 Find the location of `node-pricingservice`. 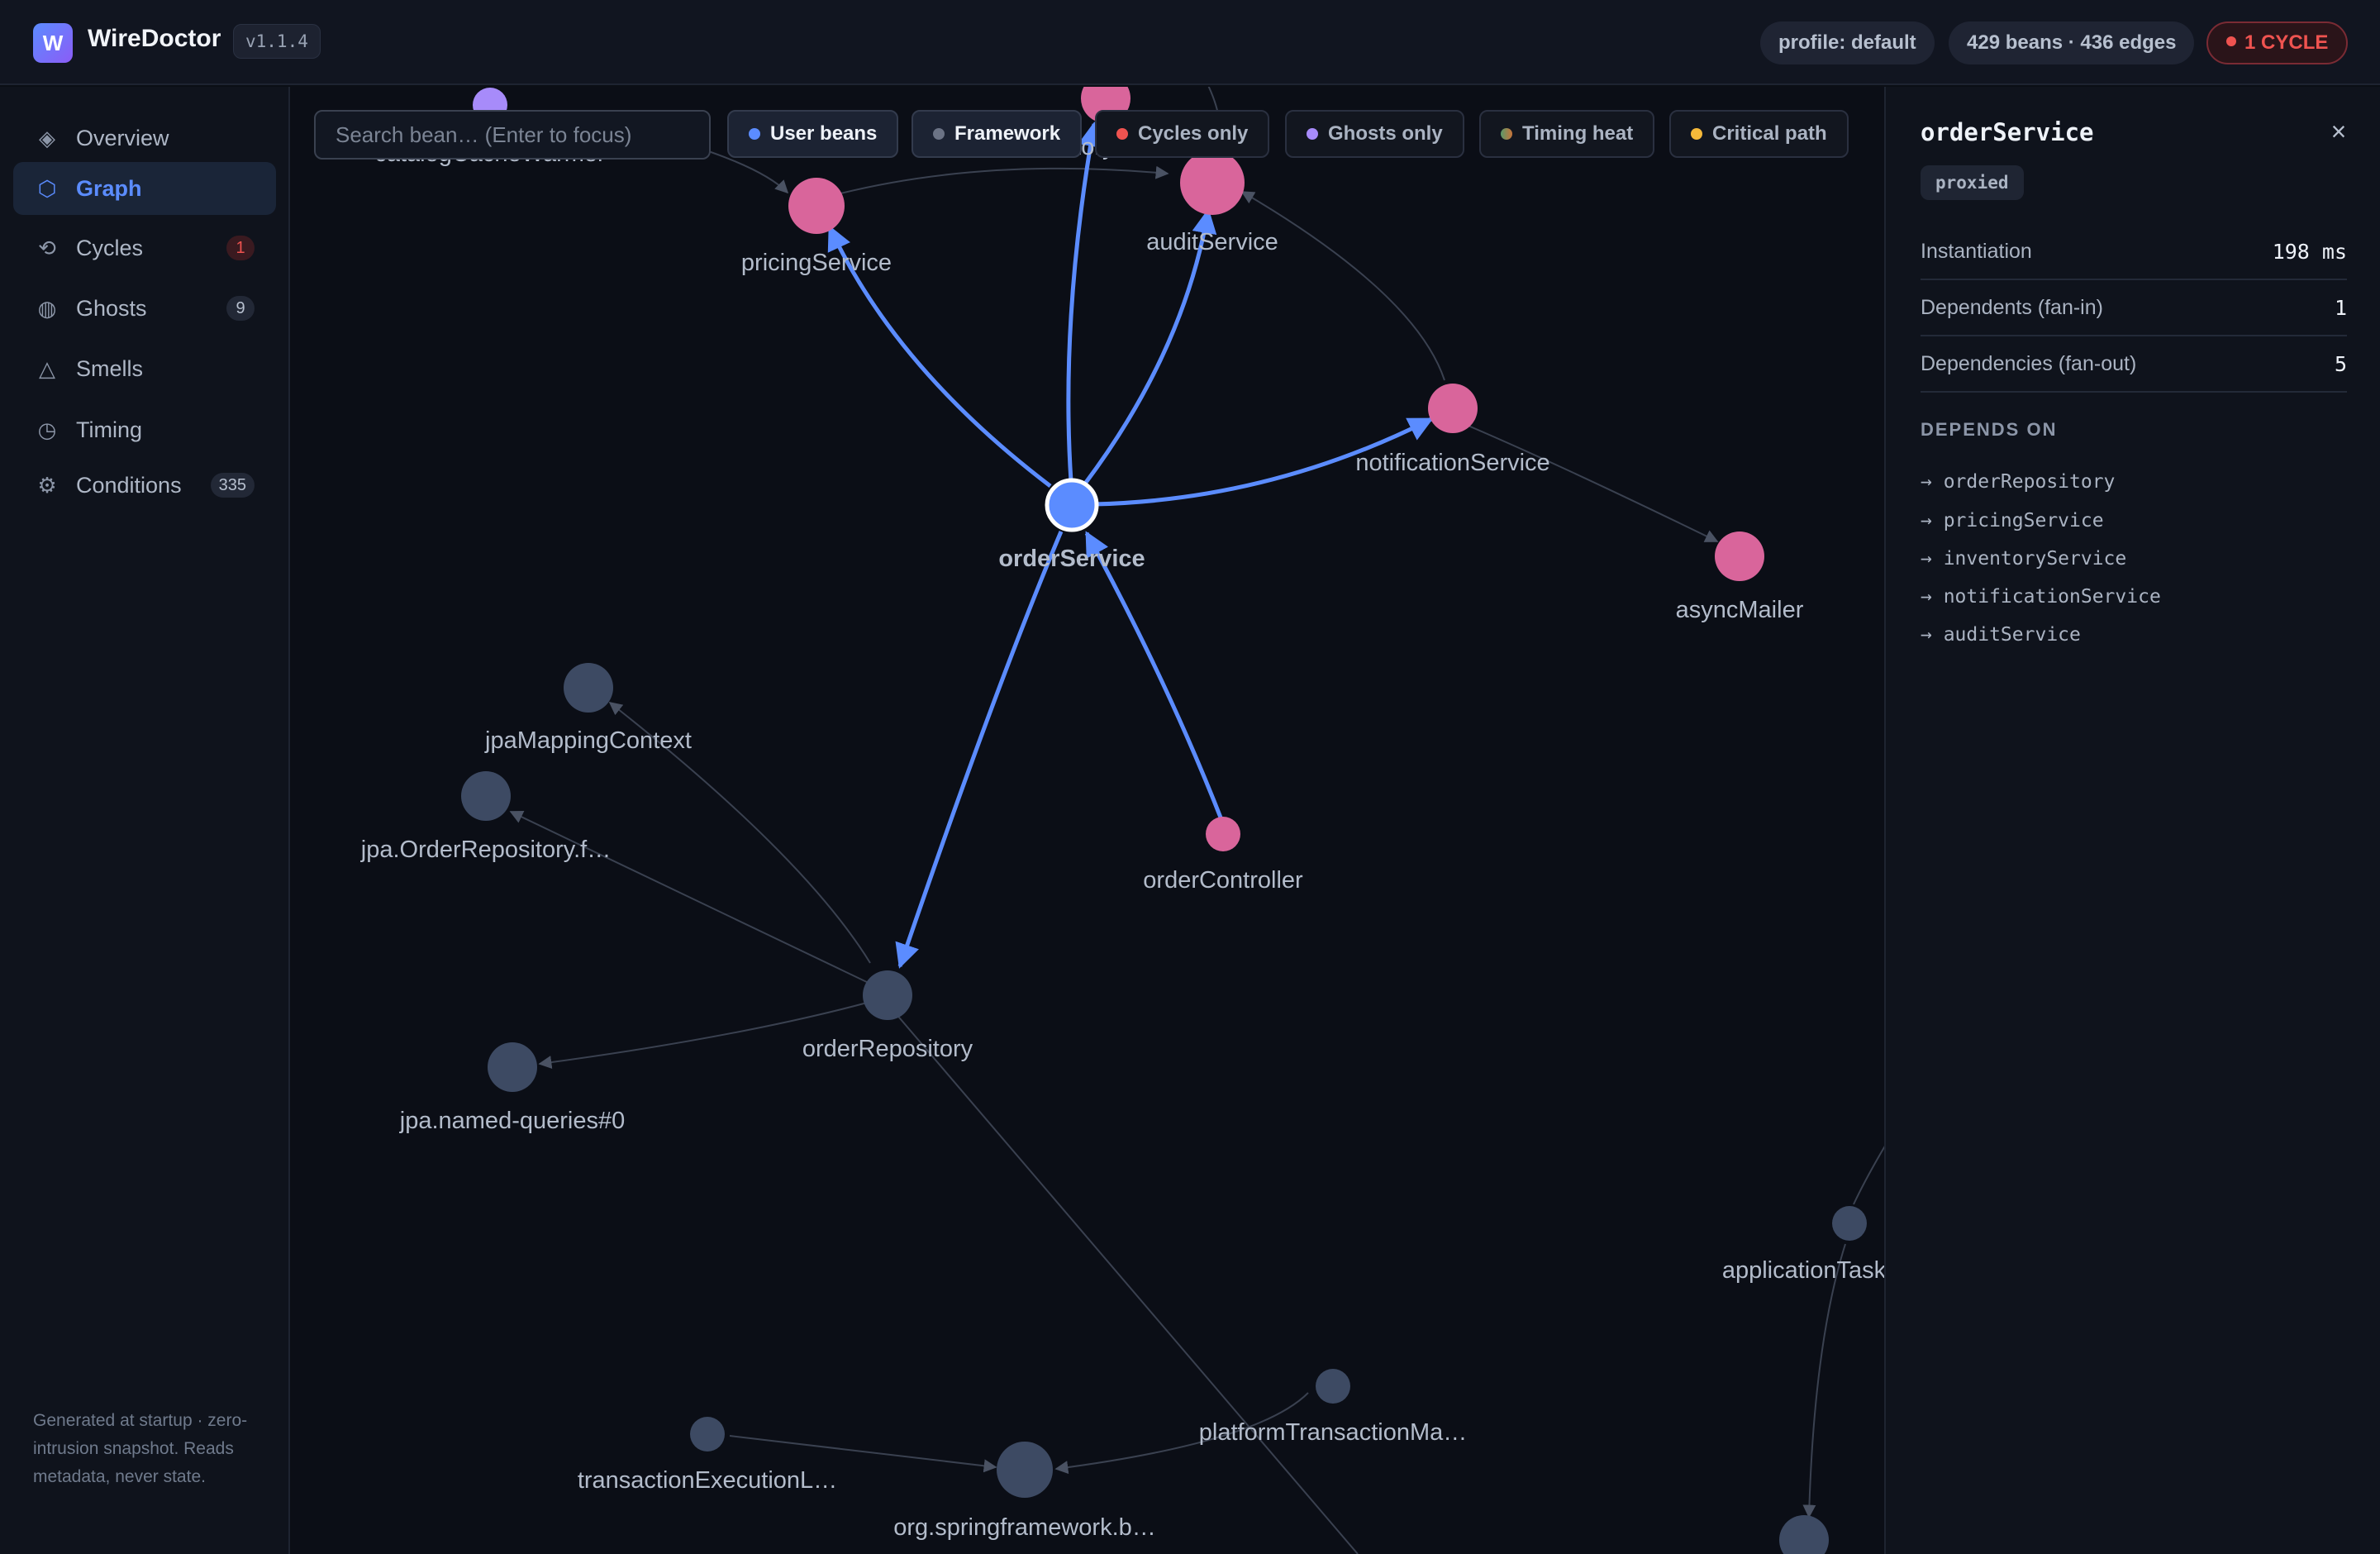

node-pricingservice is located at coordinates (816, 206).